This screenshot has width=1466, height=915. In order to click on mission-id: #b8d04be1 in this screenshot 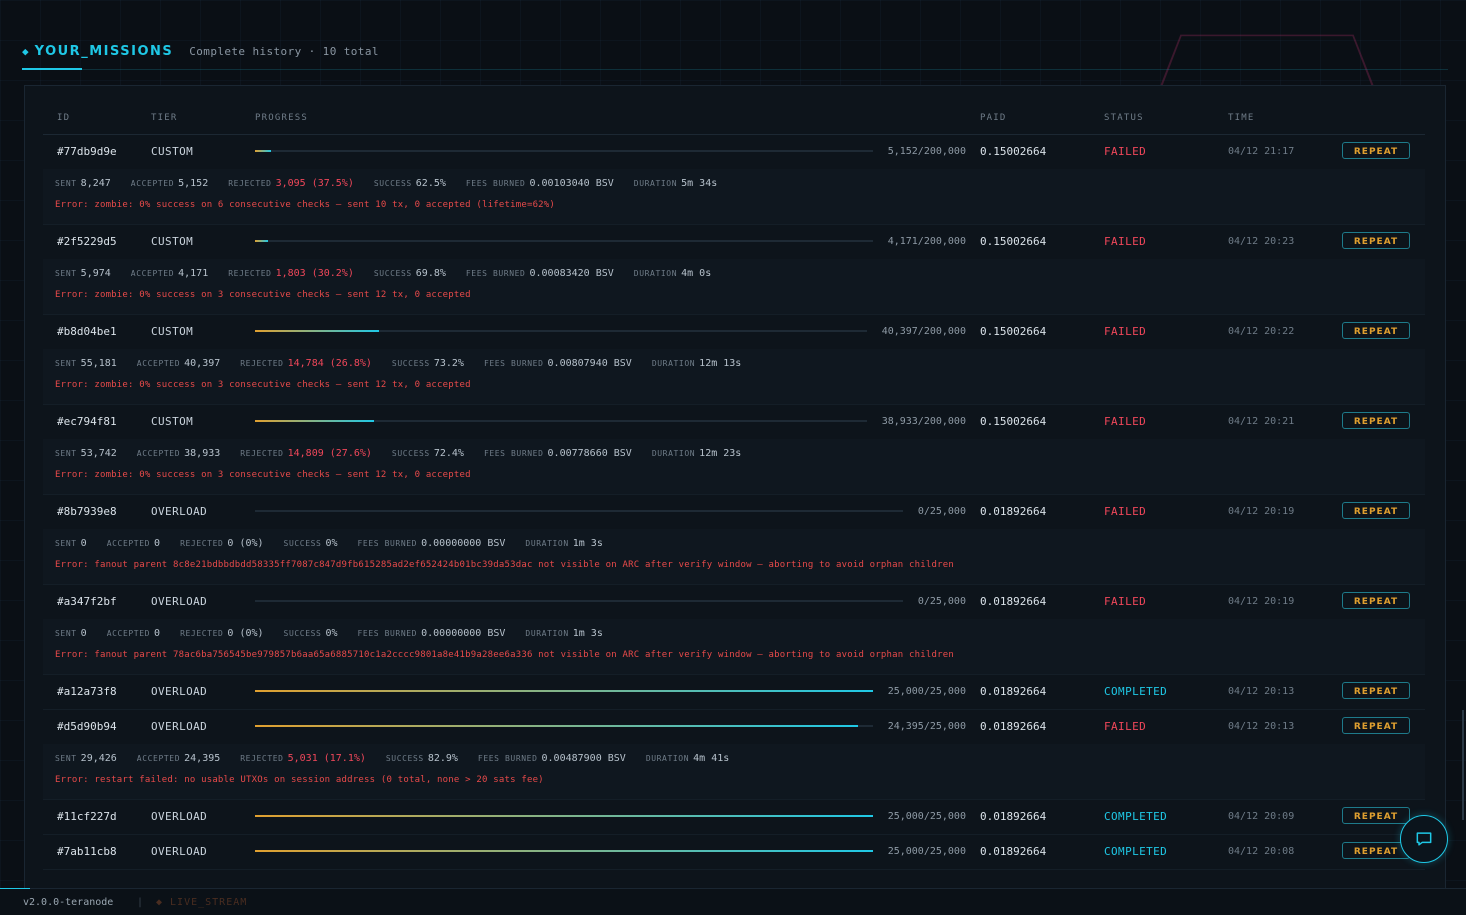, I will do `click(87, 331)`.